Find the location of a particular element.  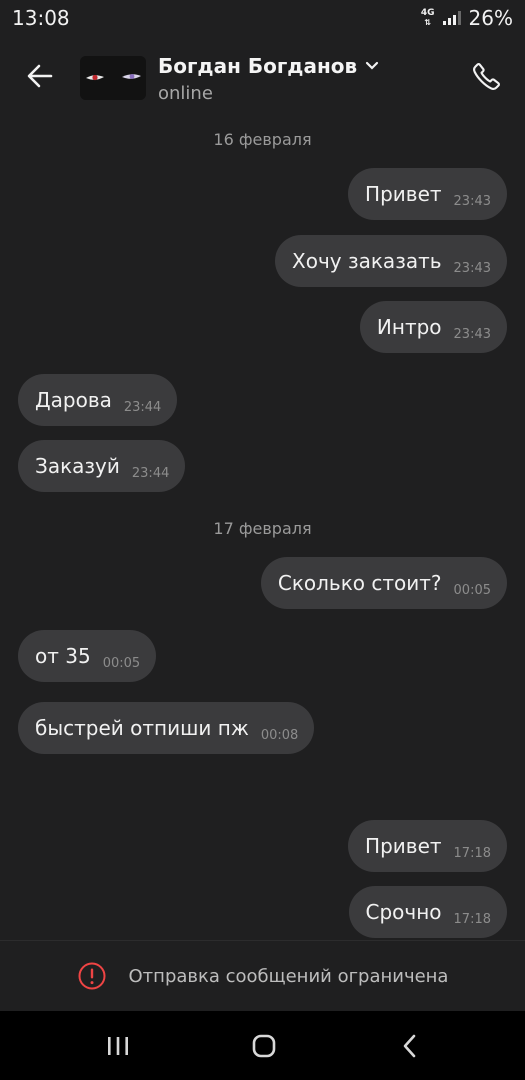

recents-button is located at coordinates (118, 1046).